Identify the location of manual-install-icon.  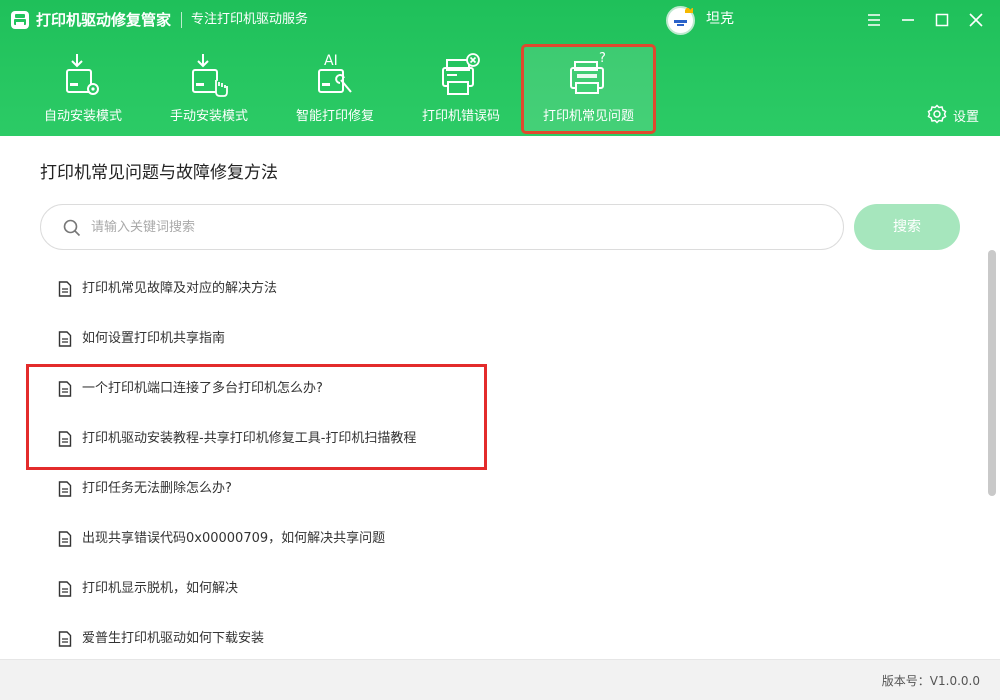
(210, 75).